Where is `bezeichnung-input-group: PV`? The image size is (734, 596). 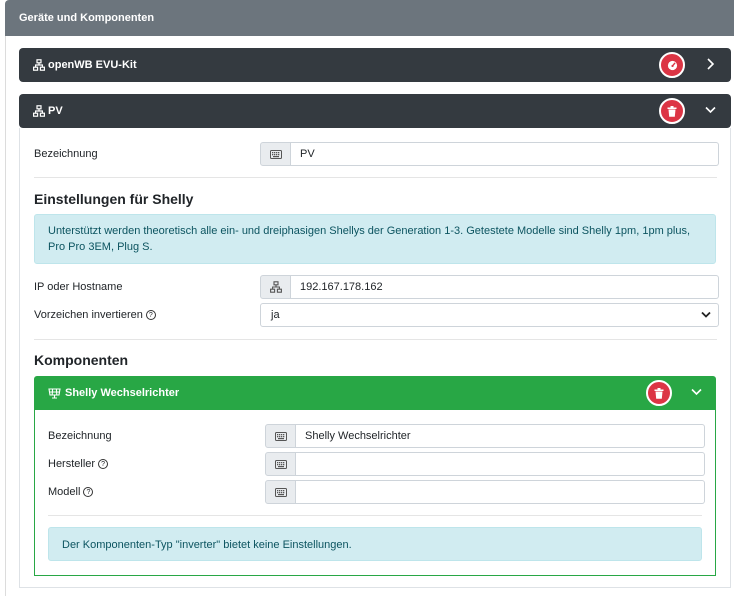
bezeichnung-input-group: PV is located at coordinates (489, 154).